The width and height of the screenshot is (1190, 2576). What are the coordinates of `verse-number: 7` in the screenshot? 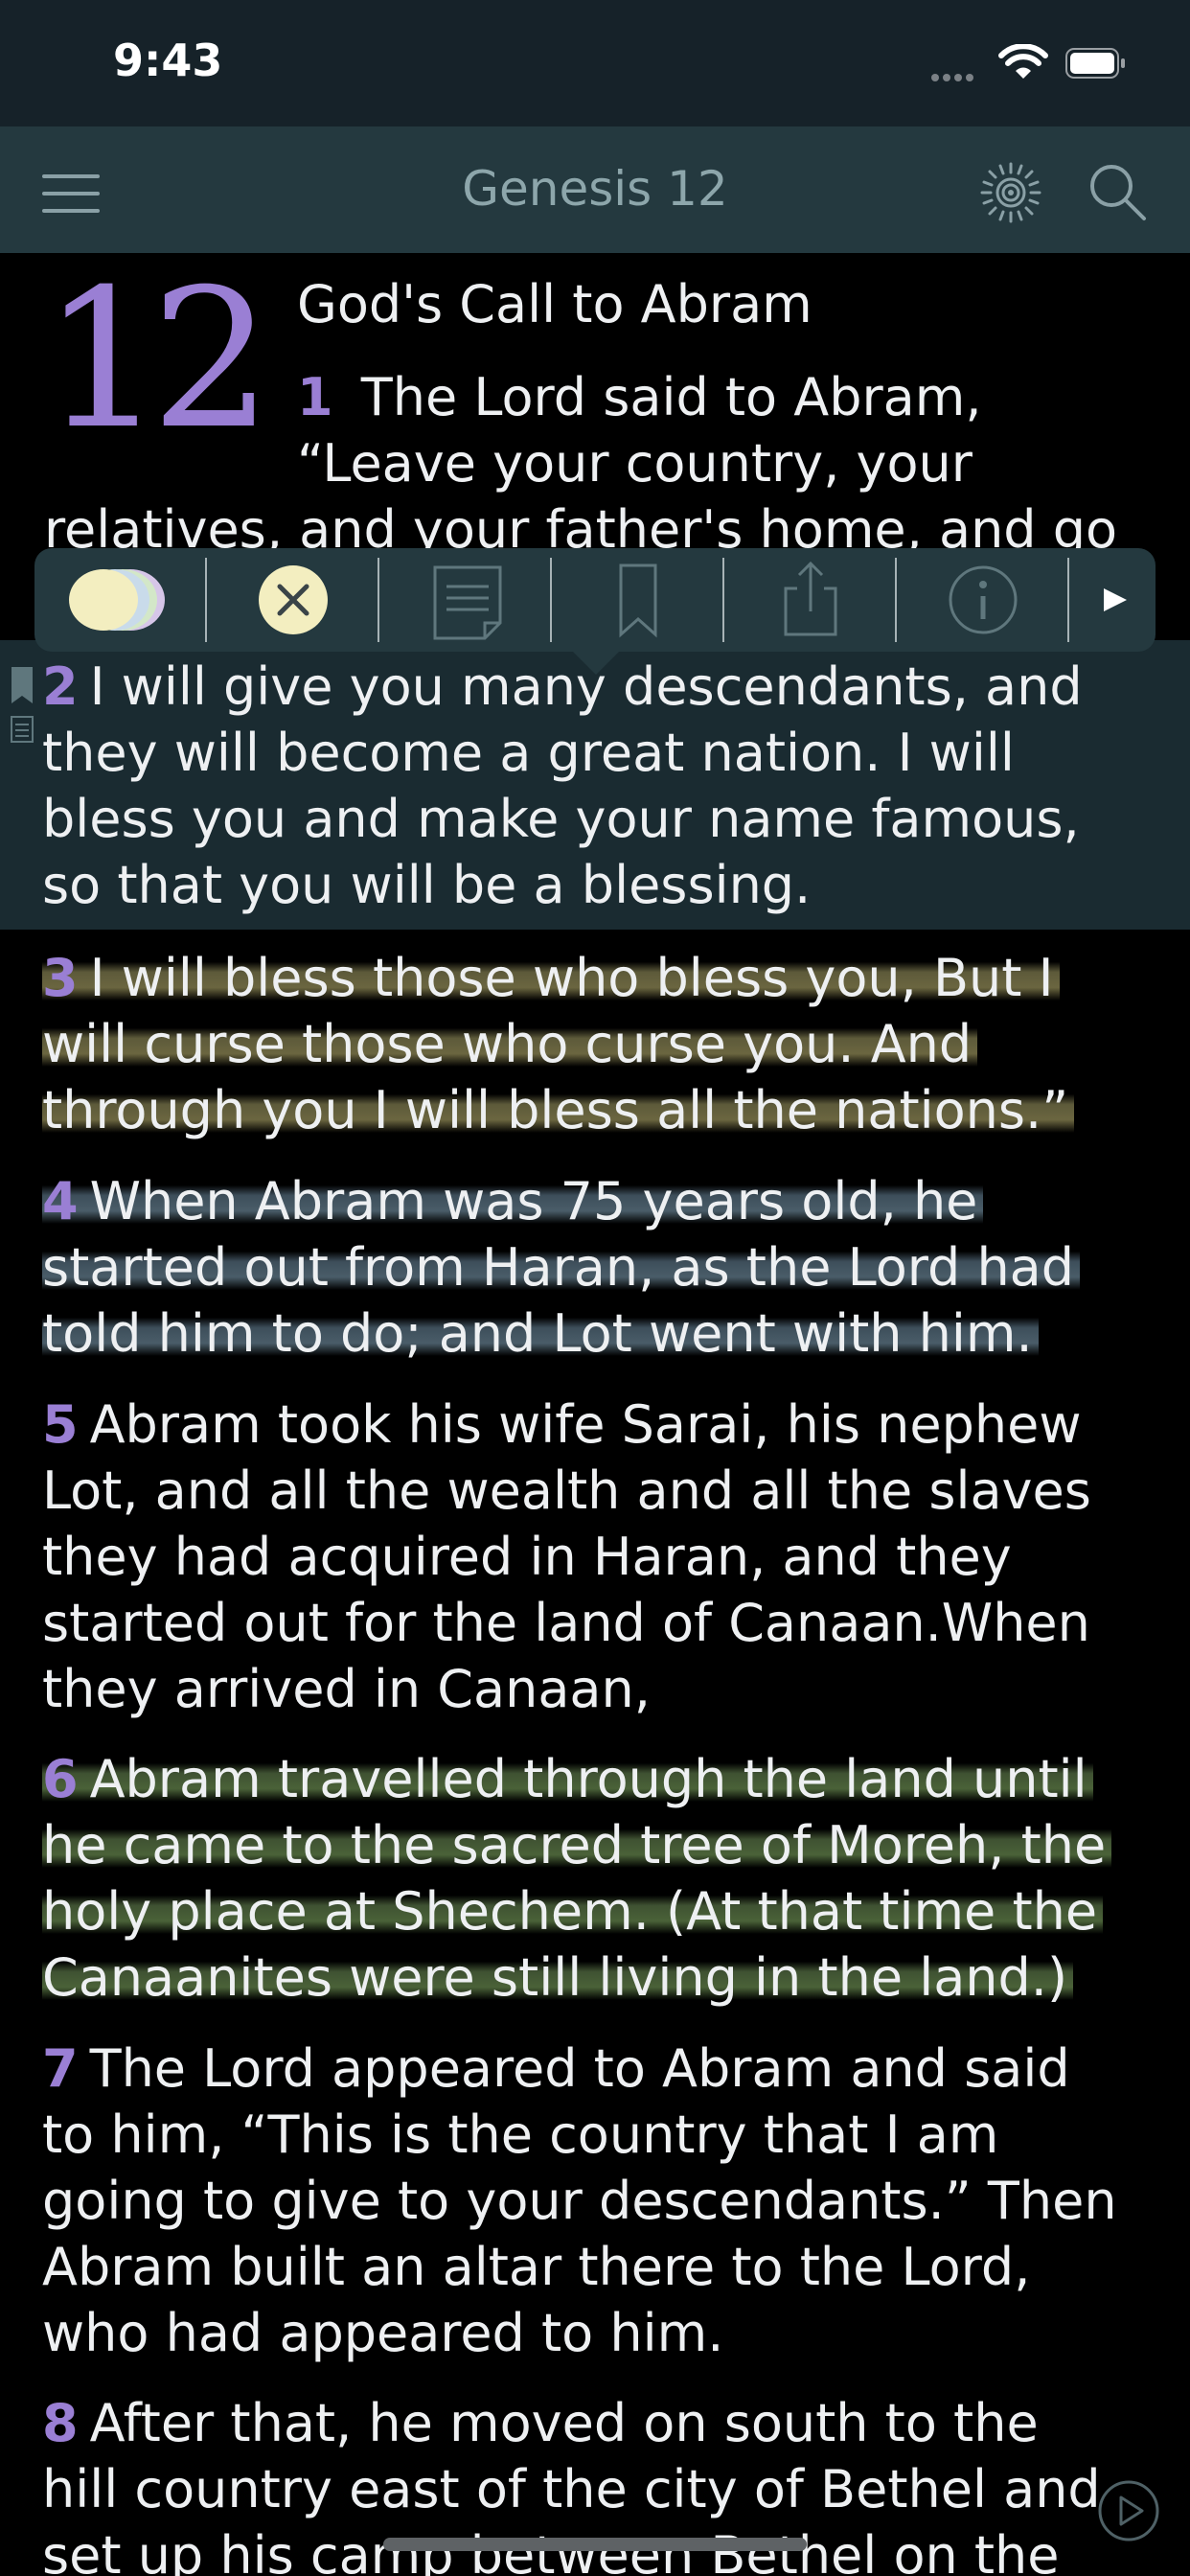 It's located at (60, 2068).